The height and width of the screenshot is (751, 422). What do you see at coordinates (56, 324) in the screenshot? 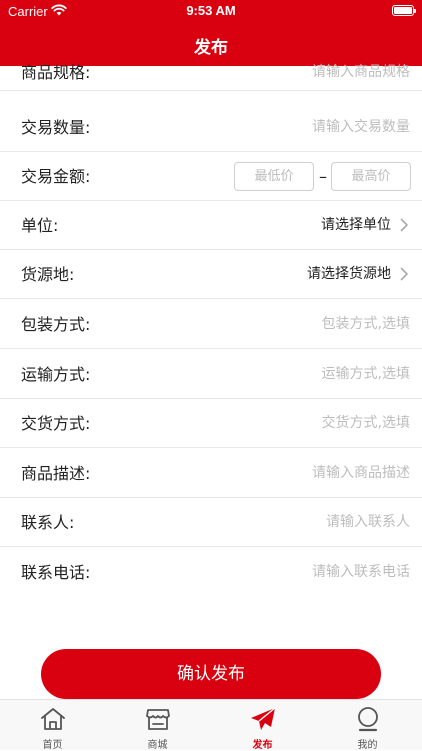
I see `packaging-label: 包装方式:` at bounding box center [56, 324].